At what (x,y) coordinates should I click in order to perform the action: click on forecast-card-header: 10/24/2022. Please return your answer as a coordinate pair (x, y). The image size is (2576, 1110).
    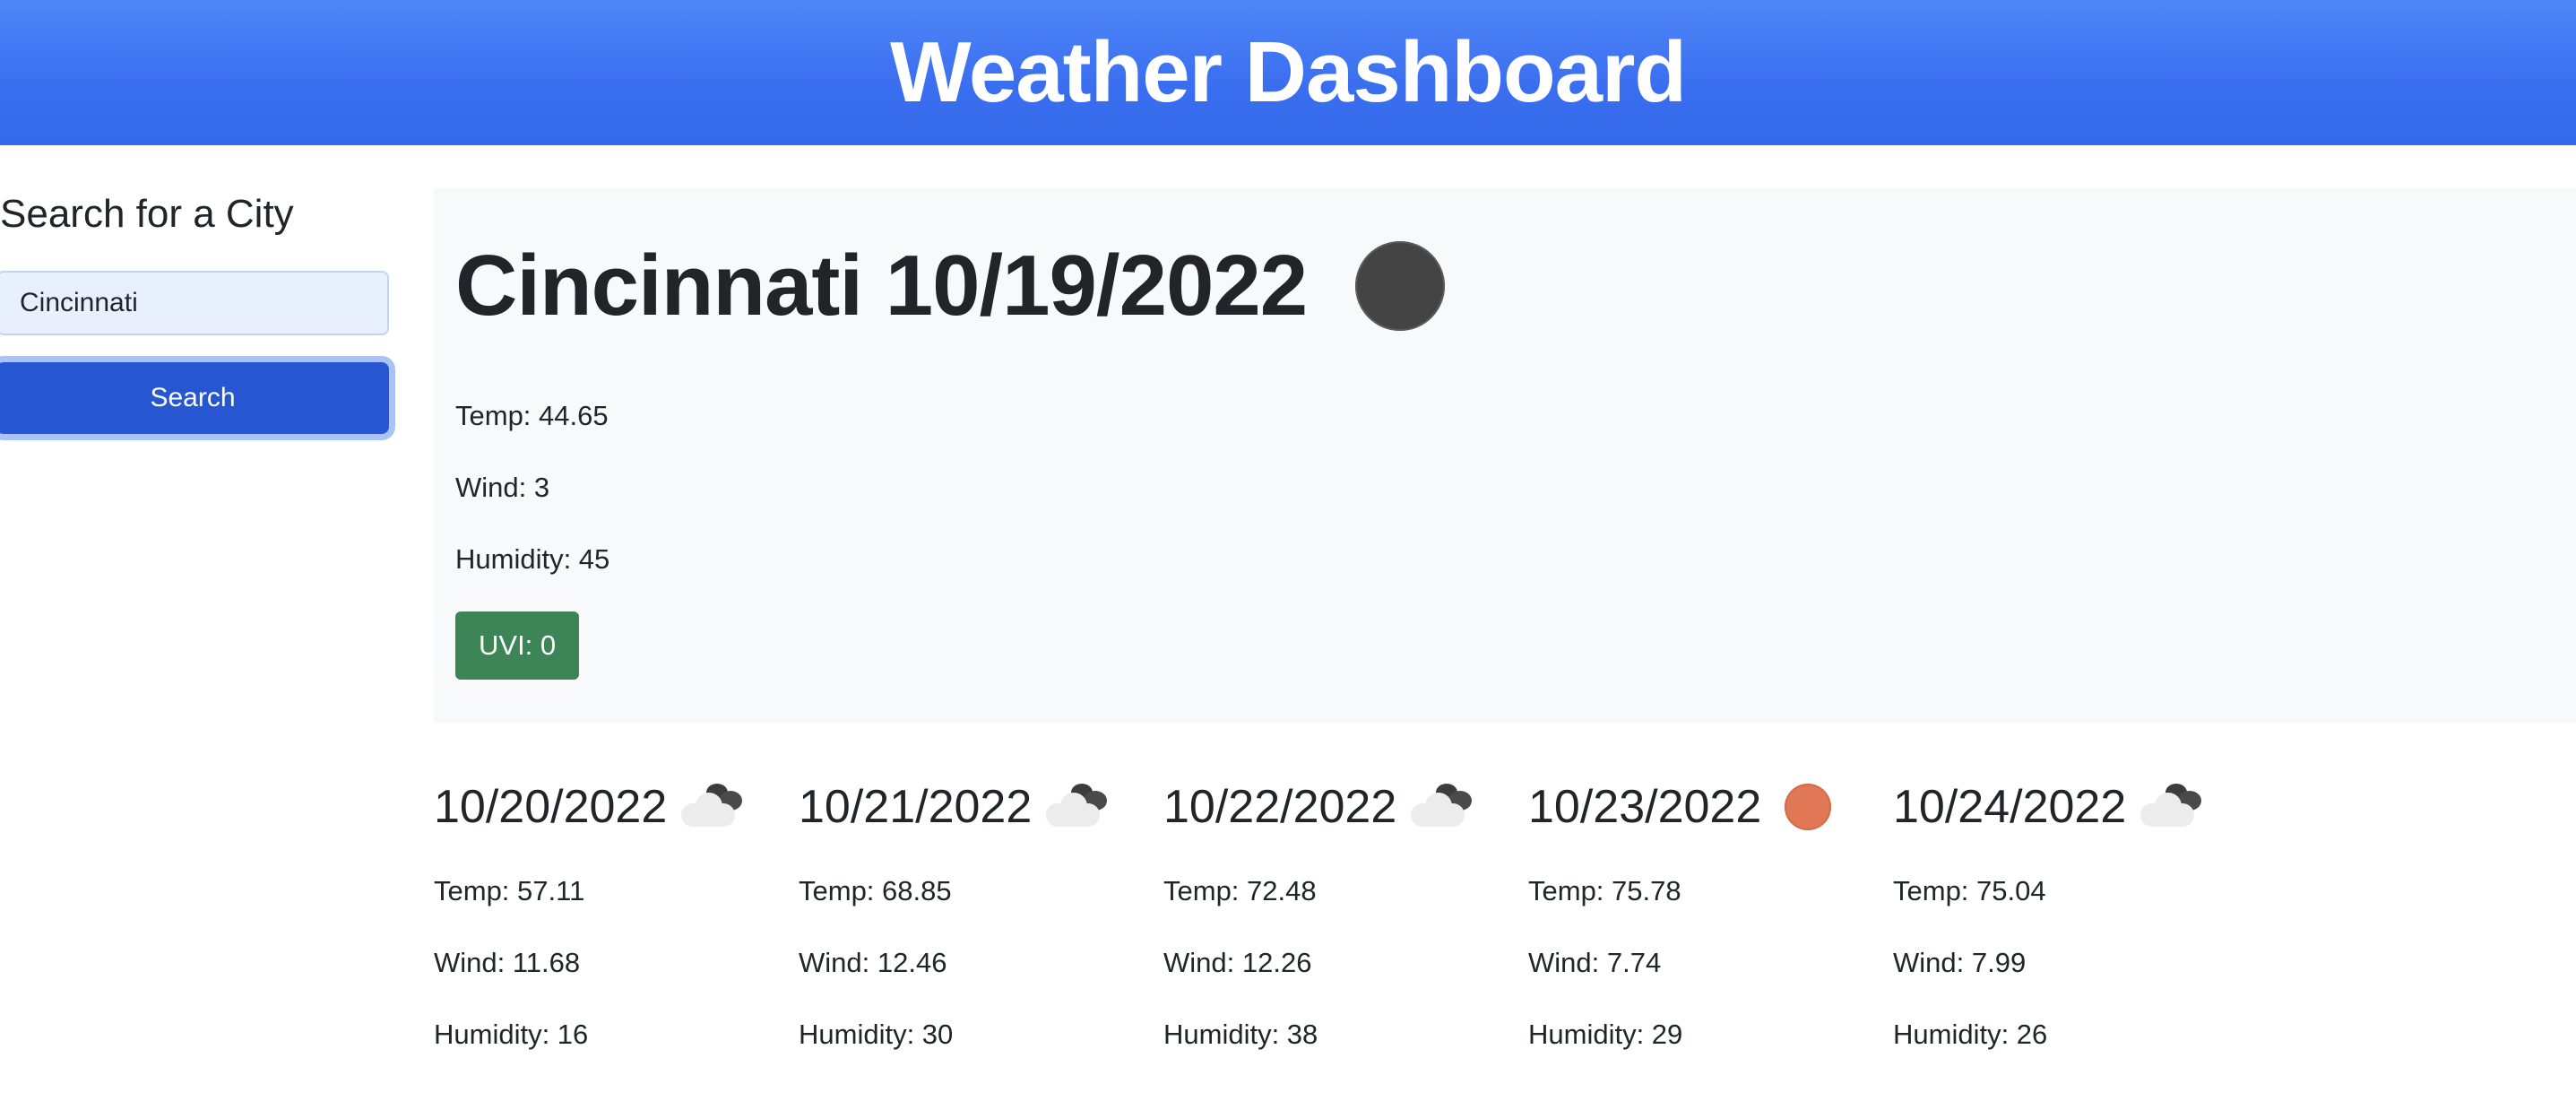
    Looking at the image, I should click on (2050, 807).